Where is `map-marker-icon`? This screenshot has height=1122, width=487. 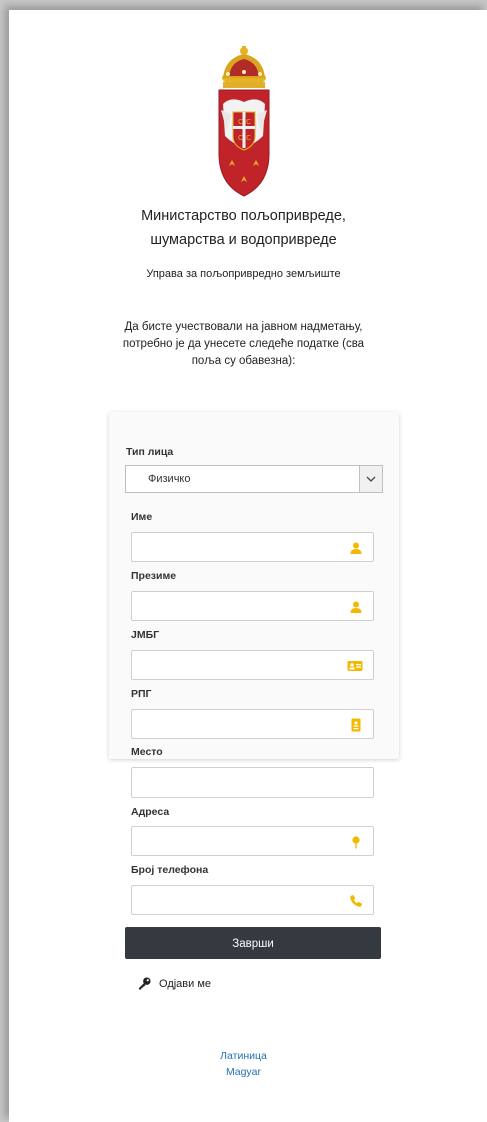 map-marker-icon is located at coordinates (356, 842).